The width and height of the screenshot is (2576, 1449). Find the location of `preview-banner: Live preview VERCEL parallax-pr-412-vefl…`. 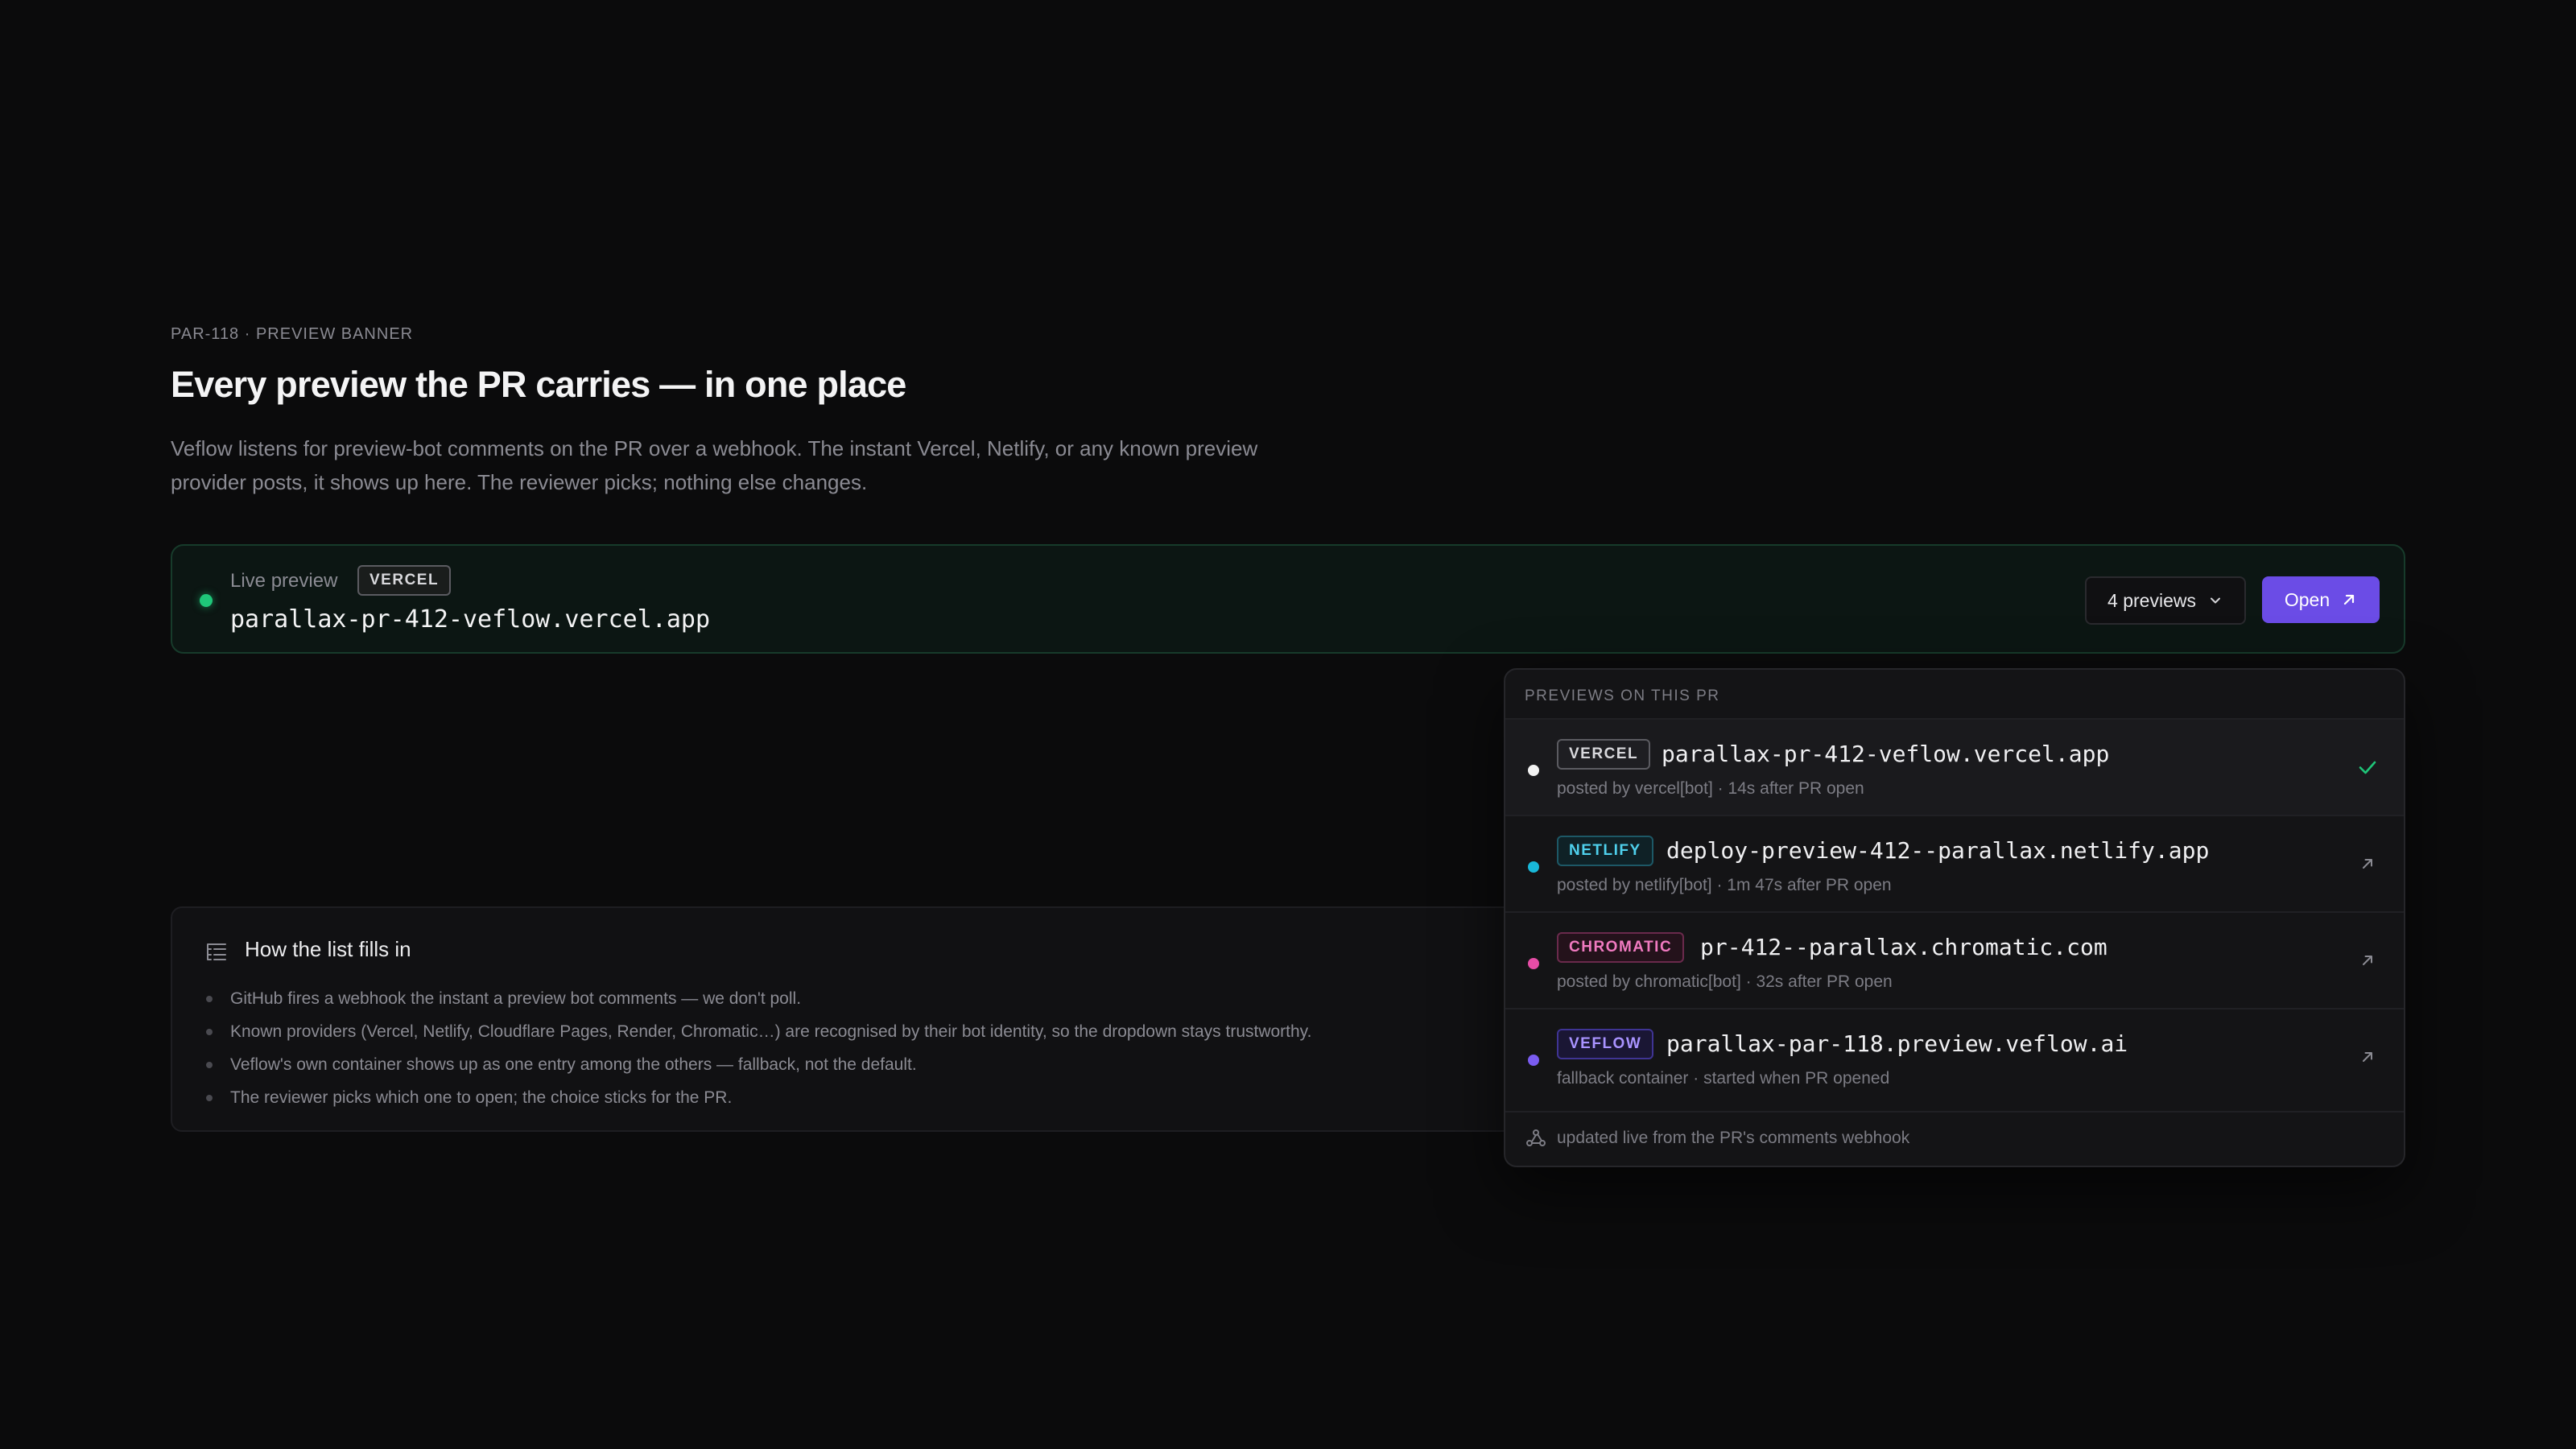

preview-banner: Live preview VERCEL parallax-pr-412-vefl… is located at coordinates (1288, 599).